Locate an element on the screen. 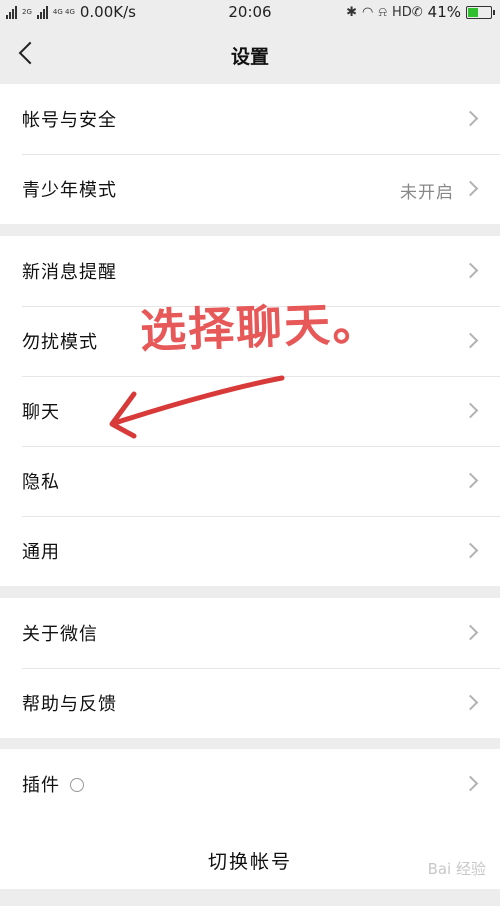 The width and height of the screenshot is (500, 906). bluetooth-icon: ✱ is located at coordinates (351, 12).